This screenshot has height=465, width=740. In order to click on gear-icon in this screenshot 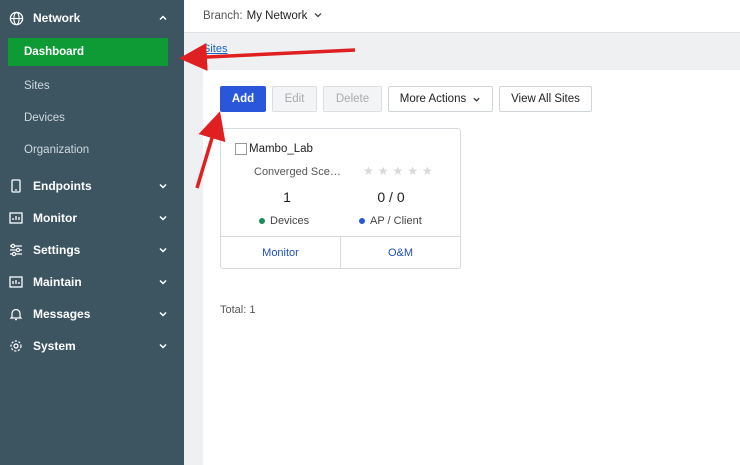, I will do `click(16, 346)`.